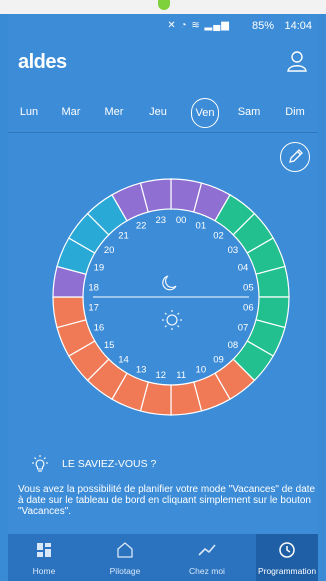  I want to click on hour-label-20: 20, so click(109, 250).